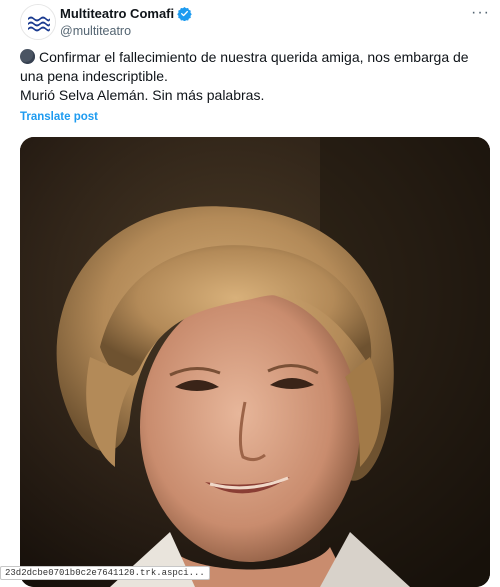 The height and width of the screenshot is (587, 500). Describe the element at coordinates (480, 13) in the screenshot. I see `more-icon: ···` at that location.